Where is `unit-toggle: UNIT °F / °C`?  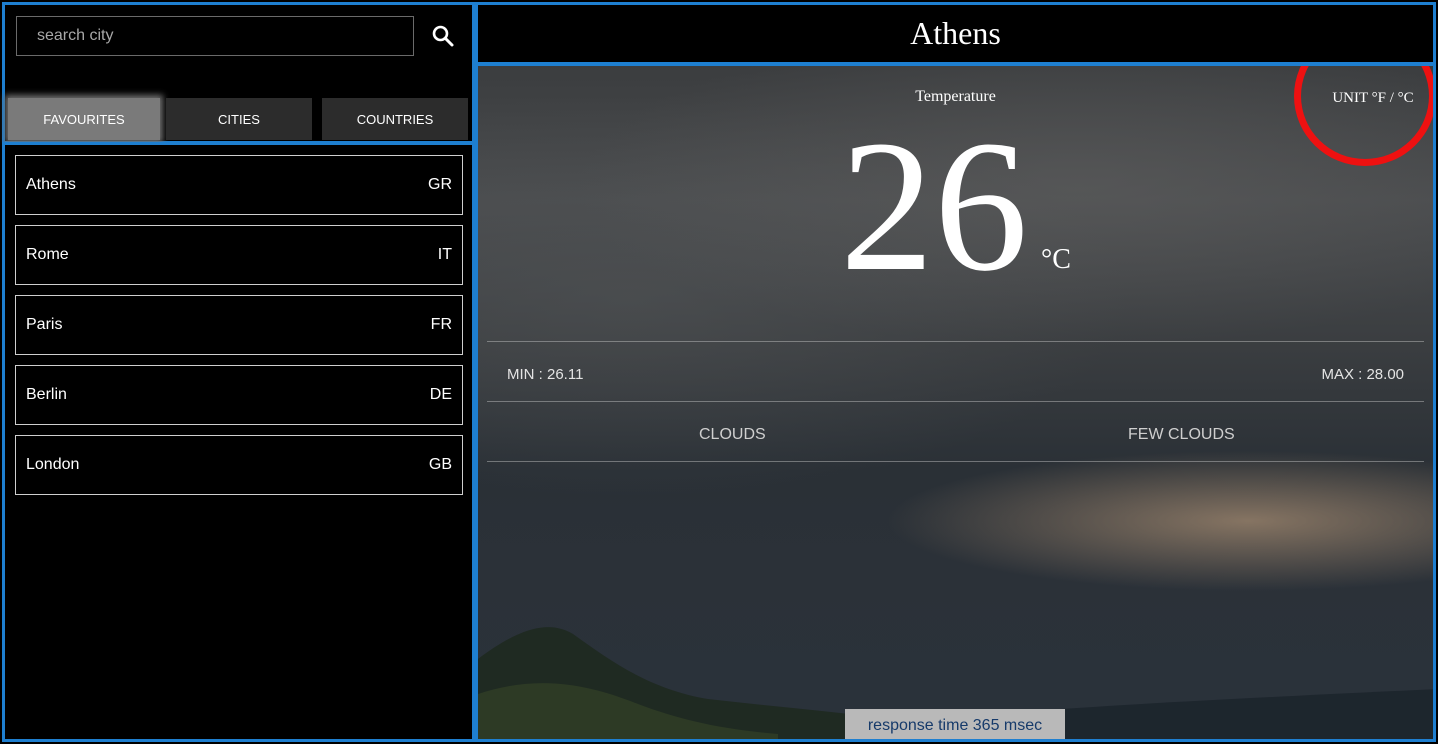 unit-toggle: UNIT °F / °C is located at coordinates (1373, 98).